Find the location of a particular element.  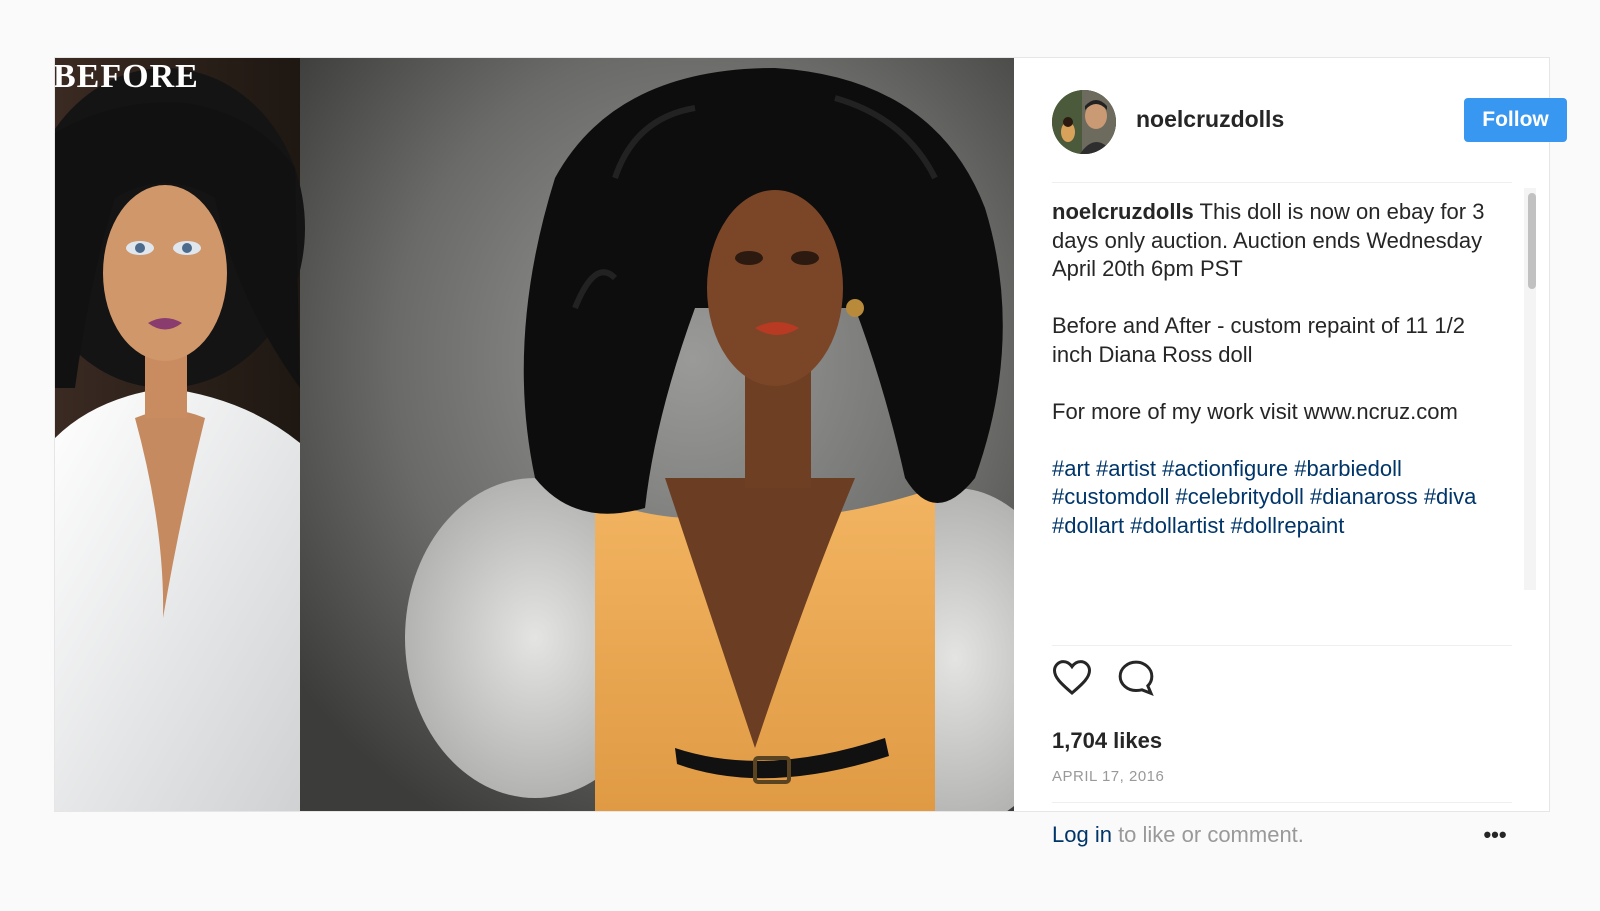

hashtag-link: #customdoll is located at coordinates (1110, 496).